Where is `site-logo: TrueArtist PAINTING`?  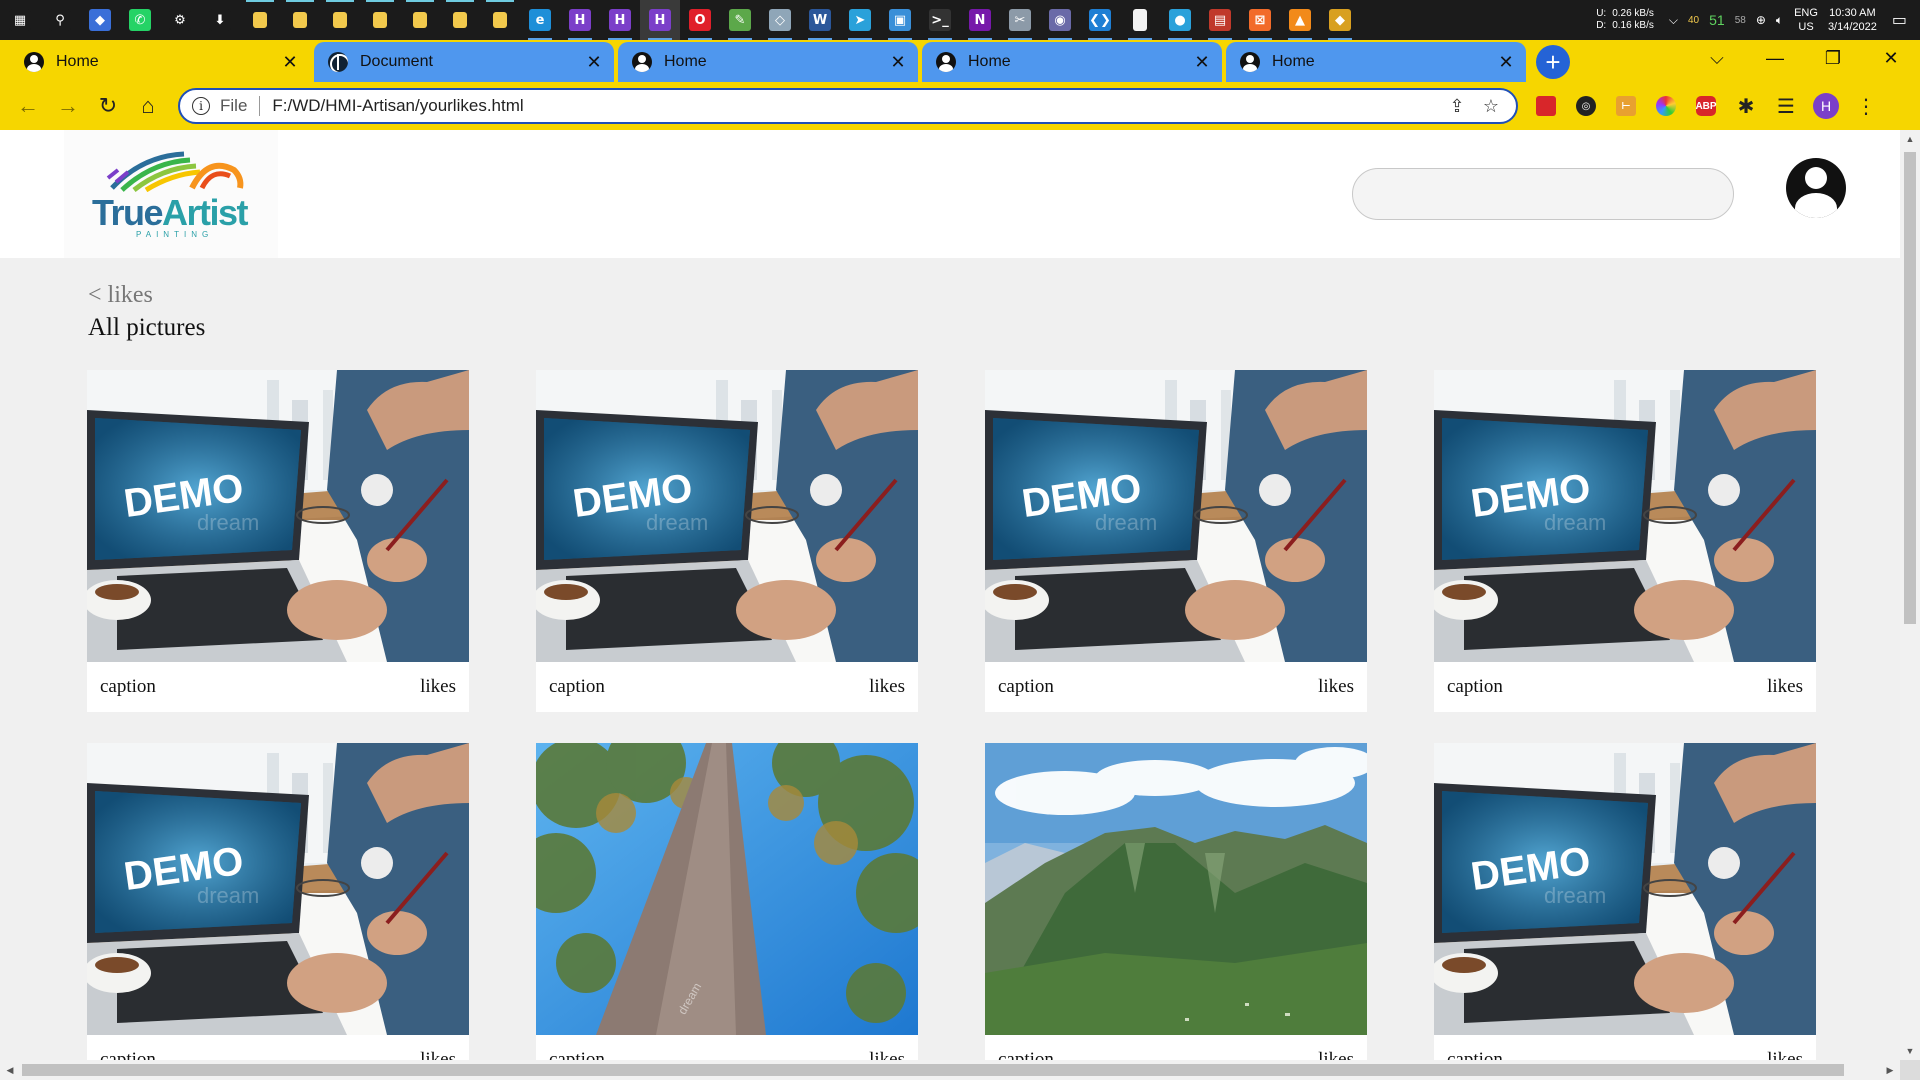 site-logo: TrueArtist PAINTING is located at coordinates (171, 194).